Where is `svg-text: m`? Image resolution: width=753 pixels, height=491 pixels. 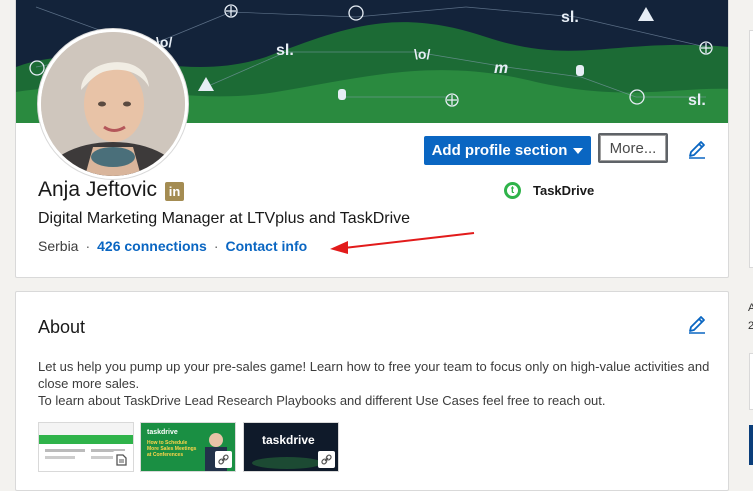
svg-text: m is located at coordinates (501, 68).